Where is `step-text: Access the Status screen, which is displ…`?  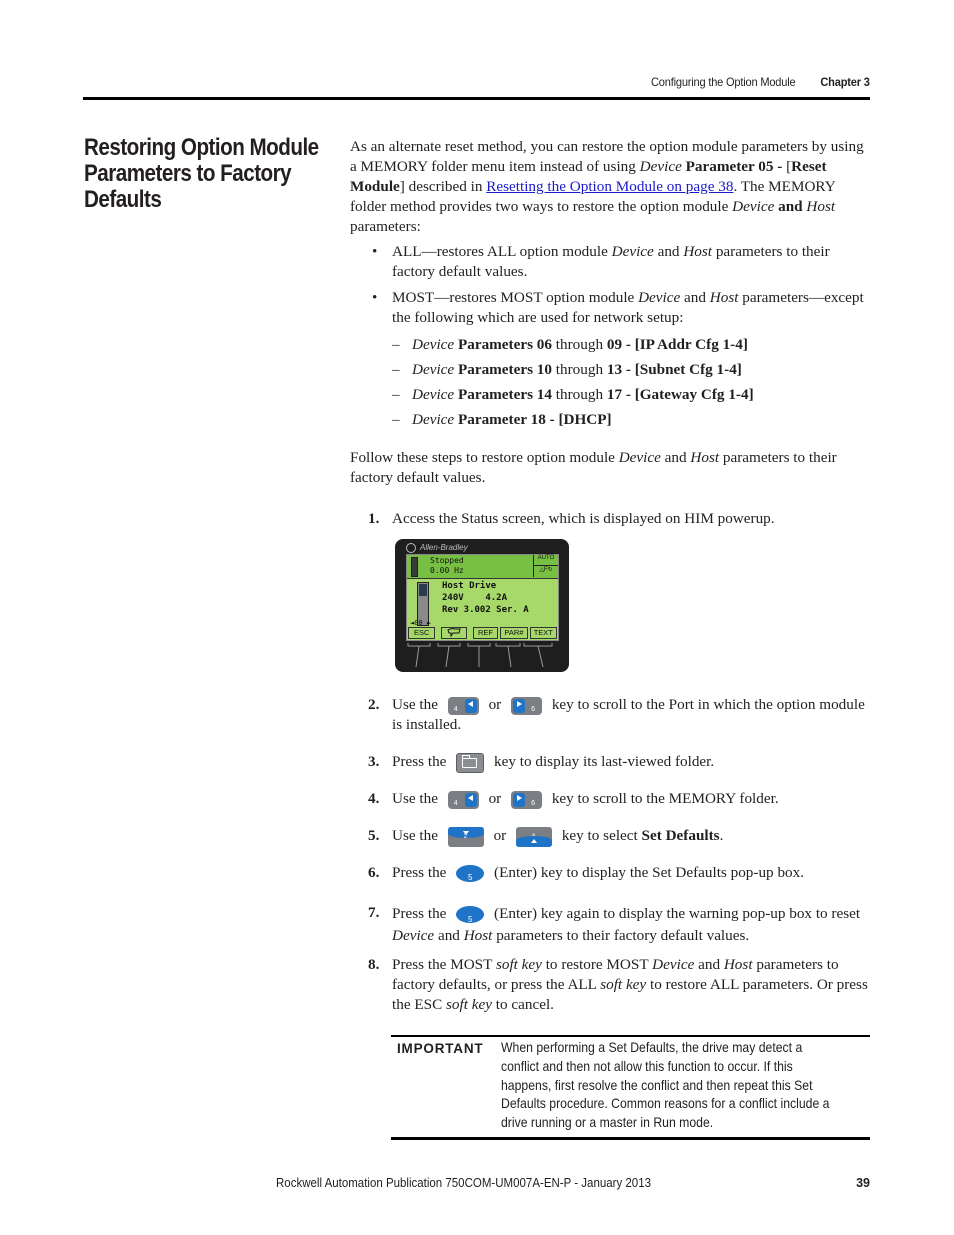
step-text: Access the Status screen, which is displ… is located at coordinates (583, 518).